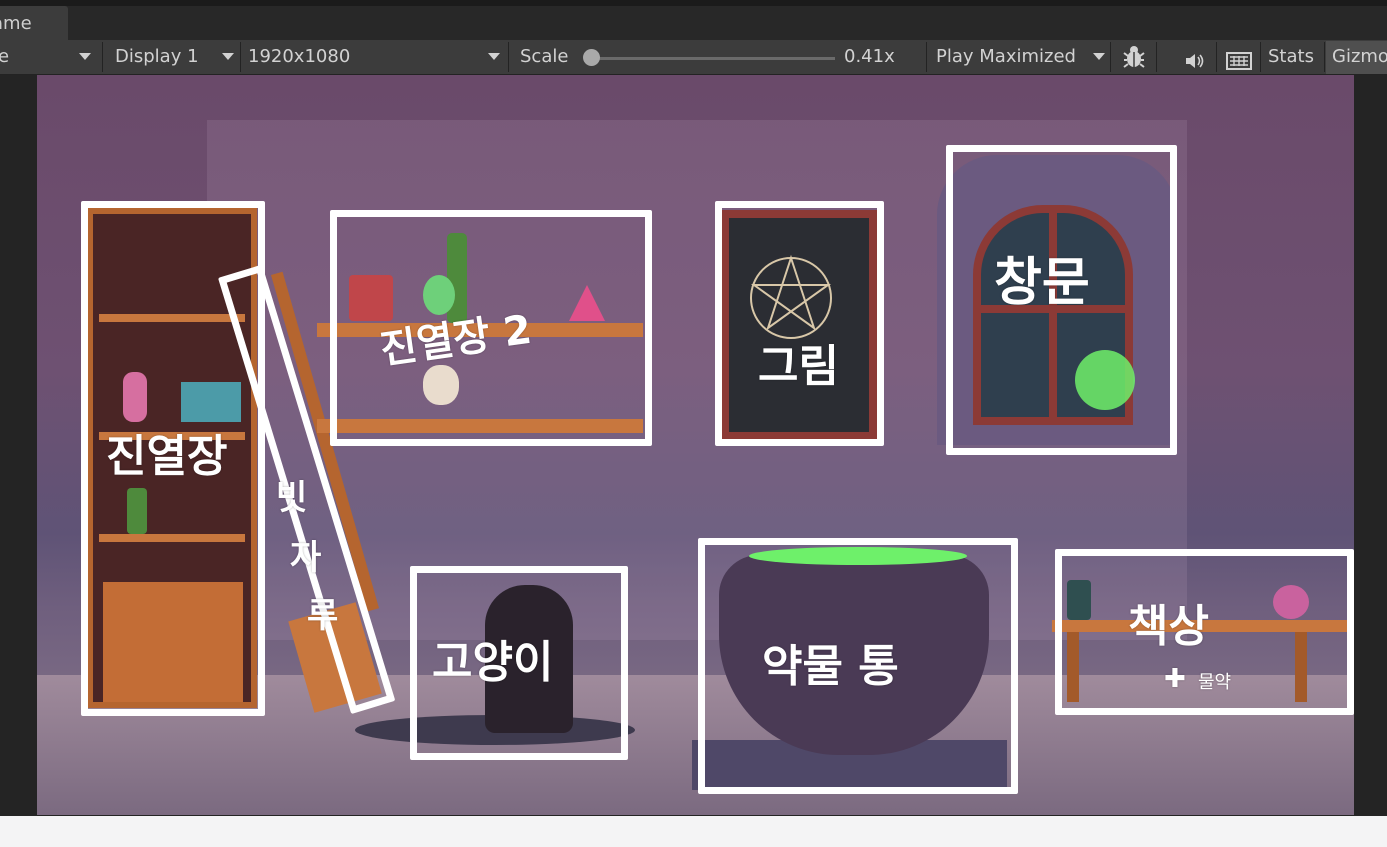 This screenshot has width=1387, height=847. What do you see at coordinates (1215, 682) in the screenshot?
I see `desk-note-label: 물약` at bounding box center [1215, 682].